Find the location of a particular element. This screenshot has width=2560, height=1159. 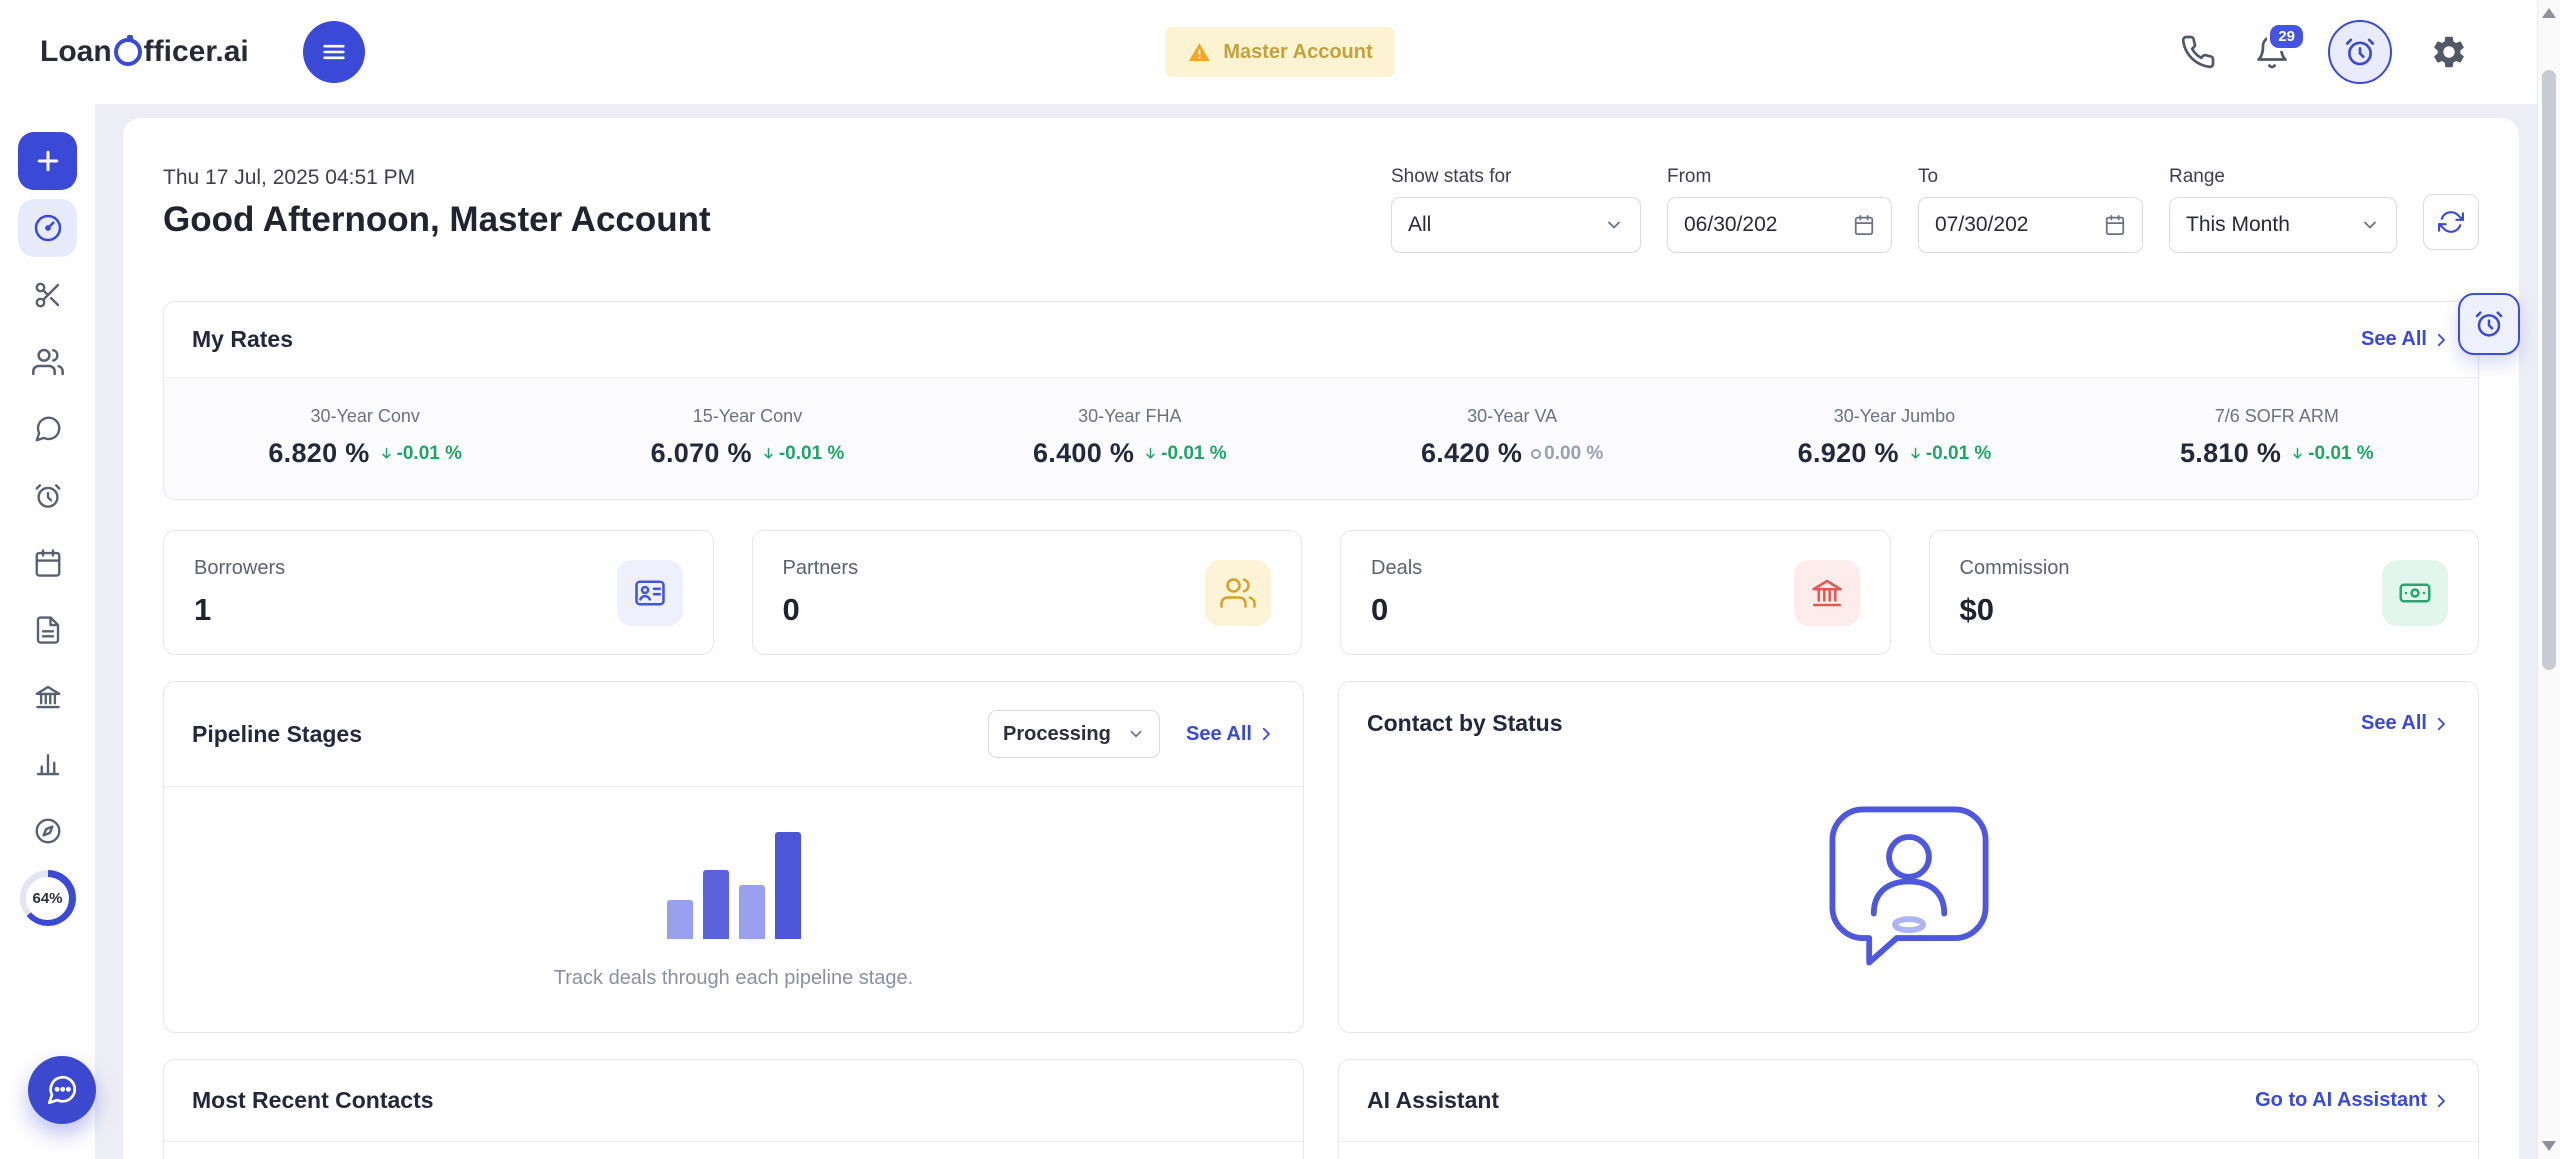

to-date-value: 07/30/202 is located at coordinates (1982, 224).